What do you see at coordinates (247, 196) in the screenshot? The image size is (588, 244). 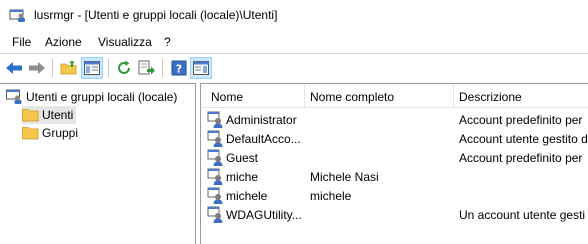 I see `user-name: michele` at bounding box center [247, 196].